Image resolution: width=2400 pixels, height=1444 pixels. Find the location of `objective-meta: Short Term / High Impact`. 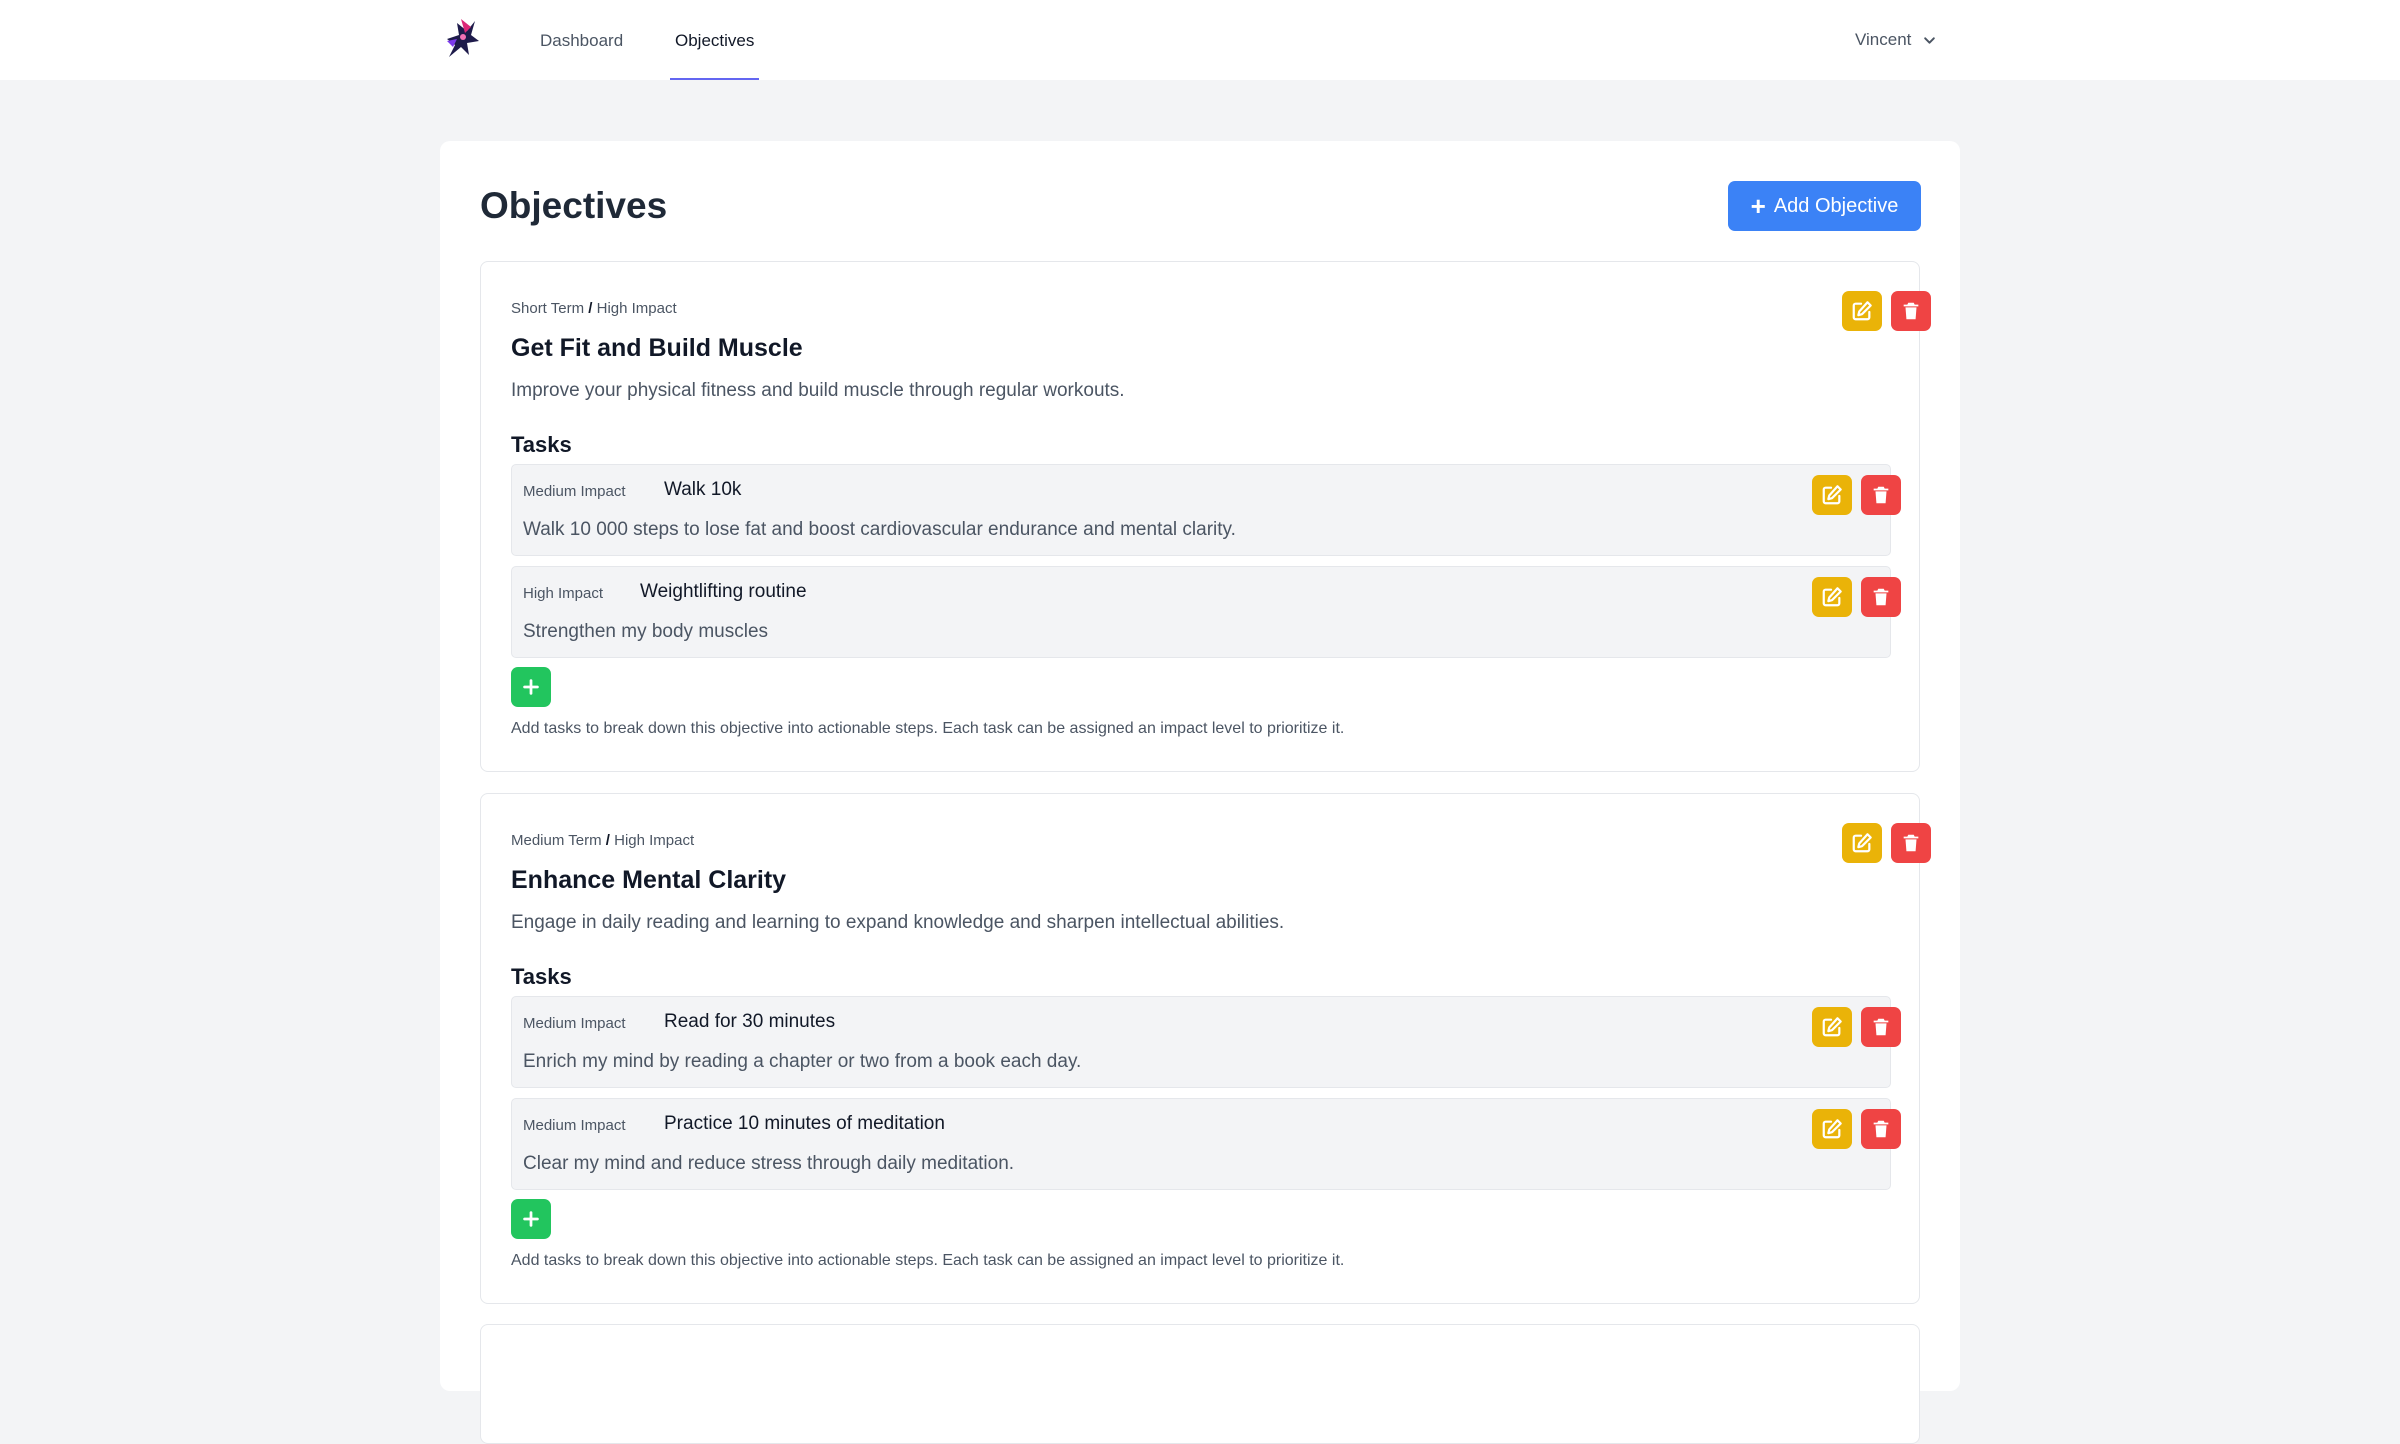

objective-meta: Short Term / High Impact is located at coordinates (594, 308).